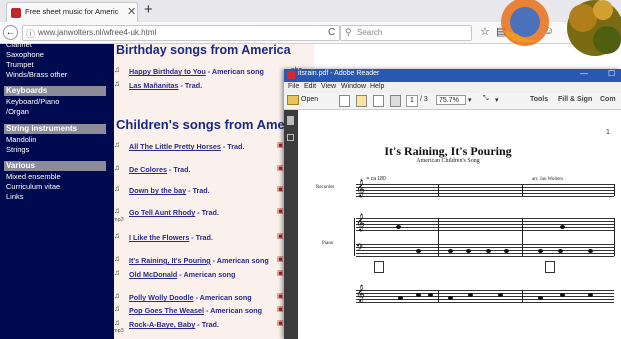 The height and width of the screenshot is (339, 621). I want to click on song-link-las-mananitas: Las Mañanitas - Trad., so click(165, 85).